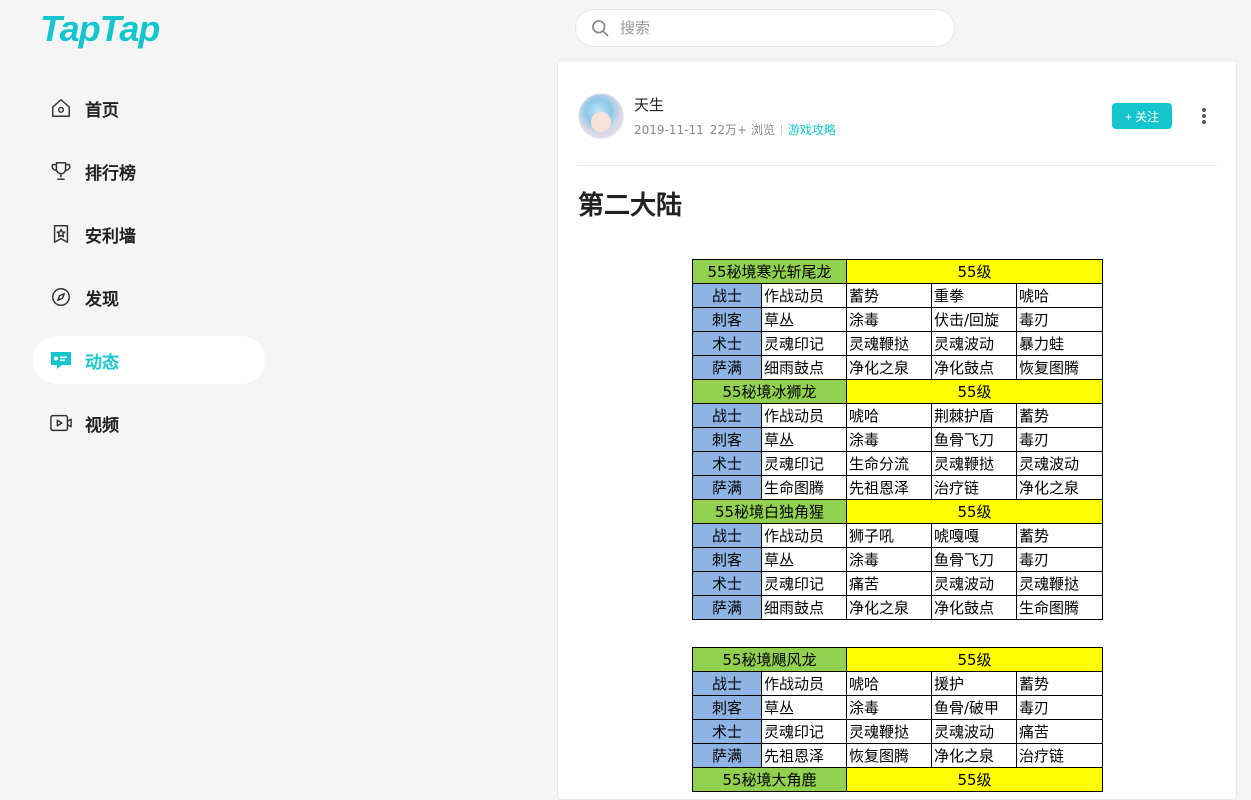 This screenshot has width=1251, height=800. What do you see at coordinates (102, 299) in the screenshot?
I see `nav-item-label: 发现` at bounding box center [102, 299].